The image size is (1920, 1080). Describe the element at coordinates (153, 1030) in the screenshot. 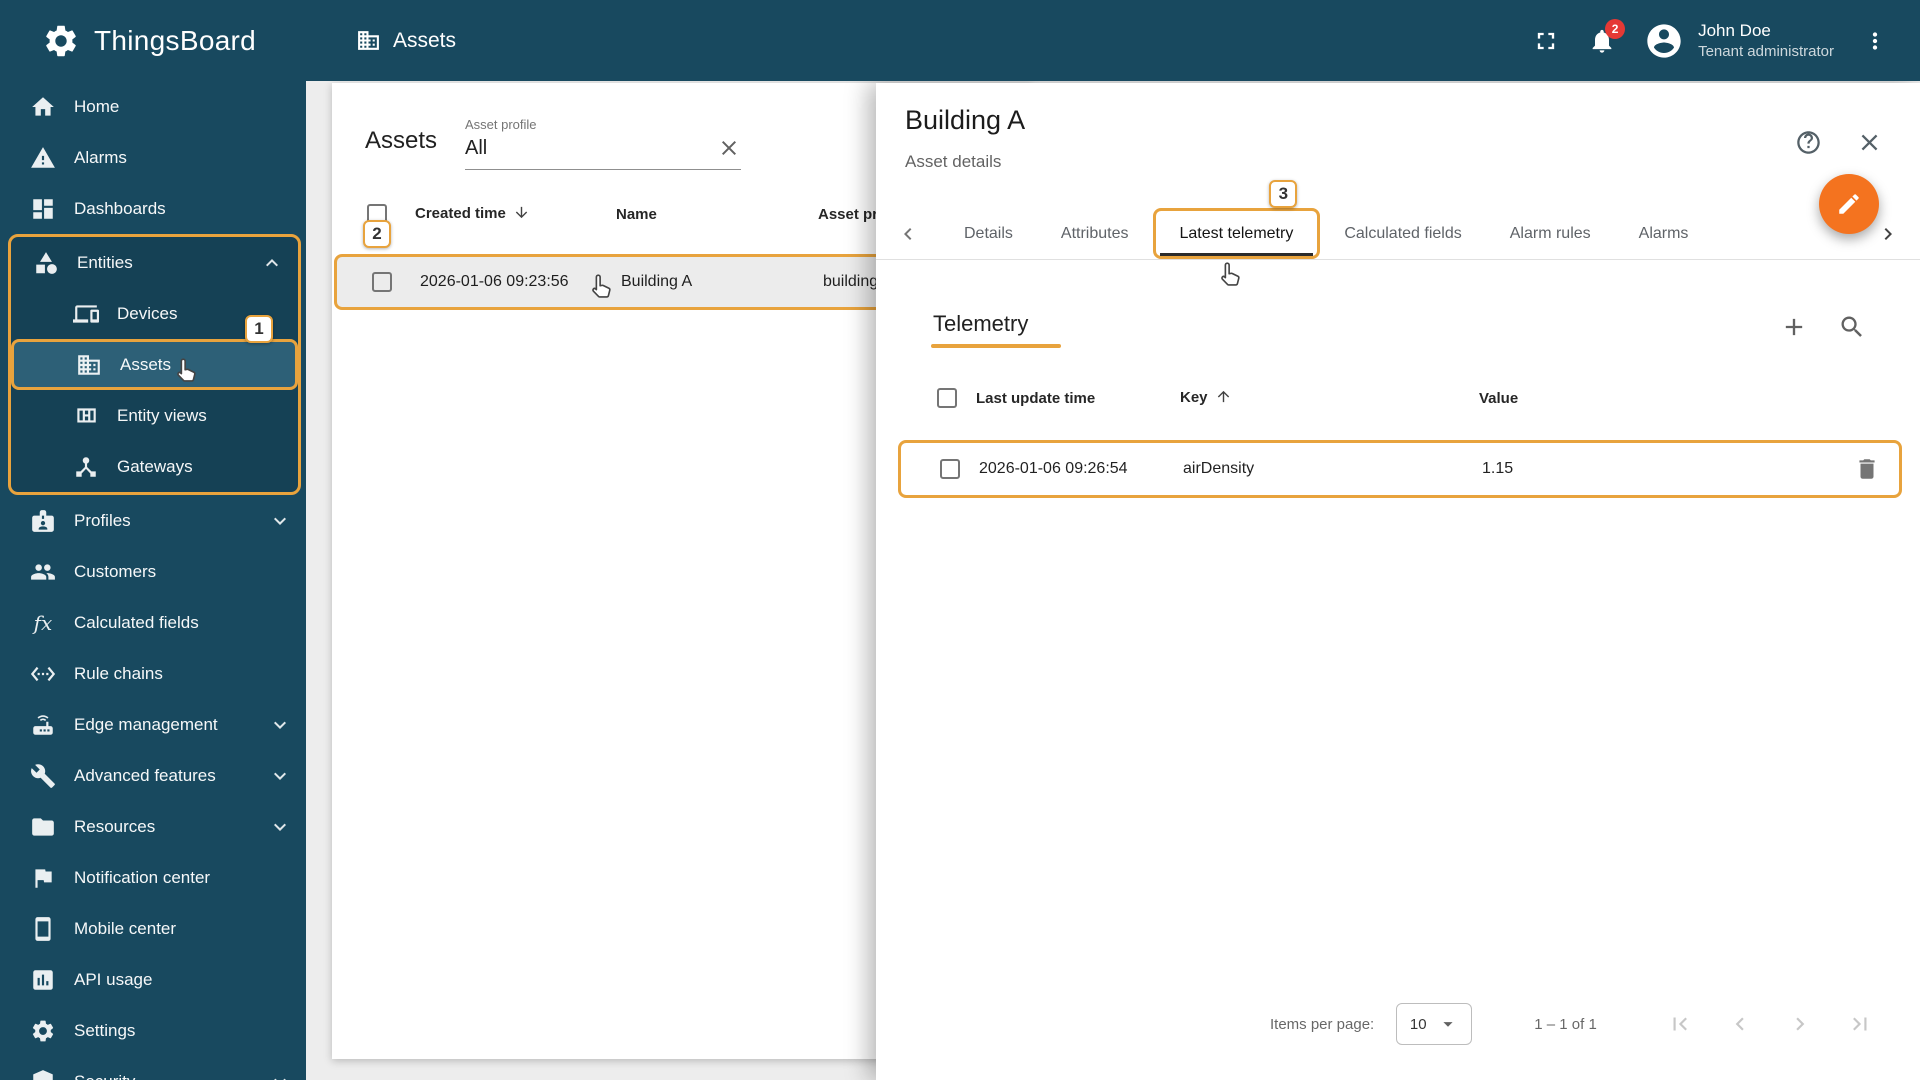

I see `sidebar-item-settings: Settings` at that location.